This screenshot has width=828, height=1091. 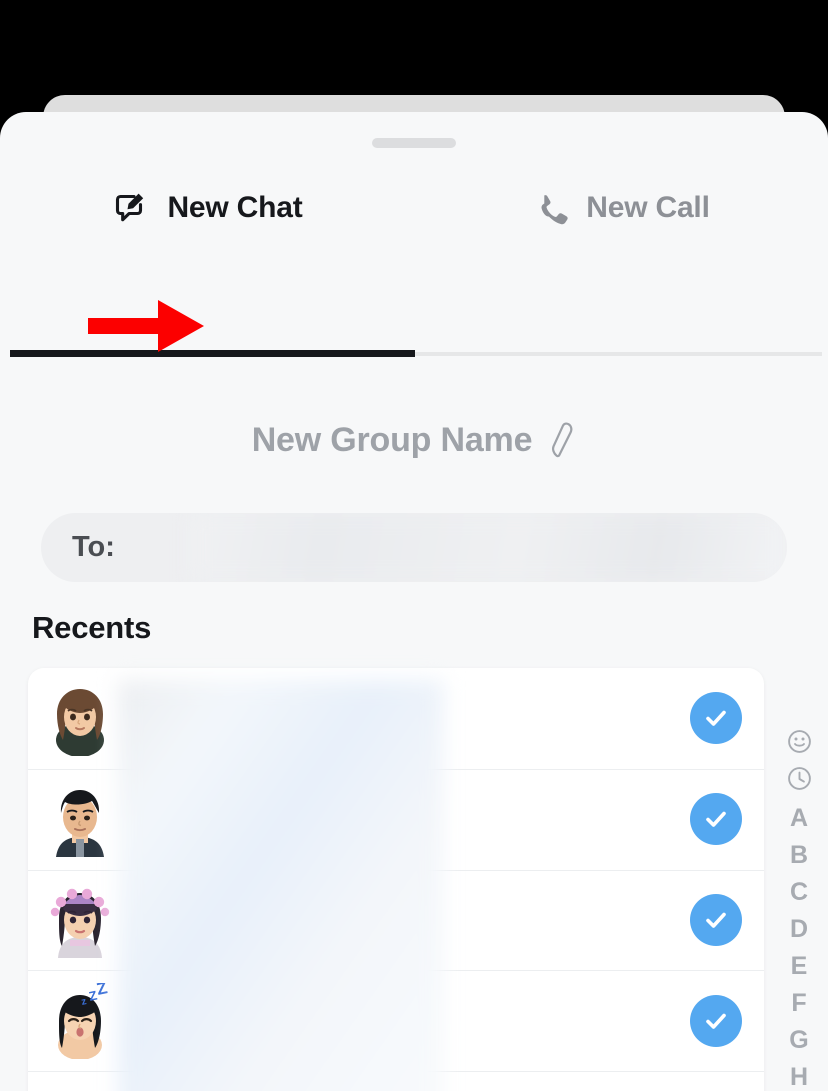 I want to click on tab-new-chat: New Chat, so click(x=207, y=208).